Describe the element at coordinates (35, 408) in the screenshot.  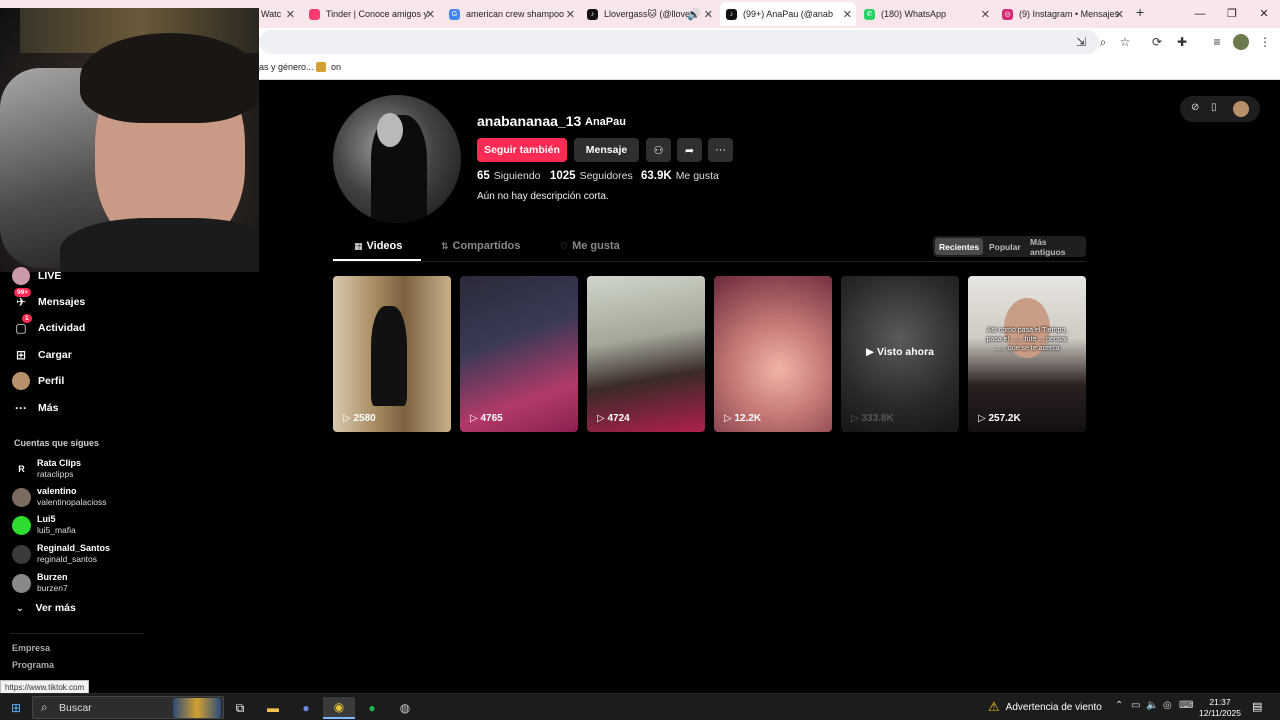
I see `sidebar-item-more: ··· Más` at that location.